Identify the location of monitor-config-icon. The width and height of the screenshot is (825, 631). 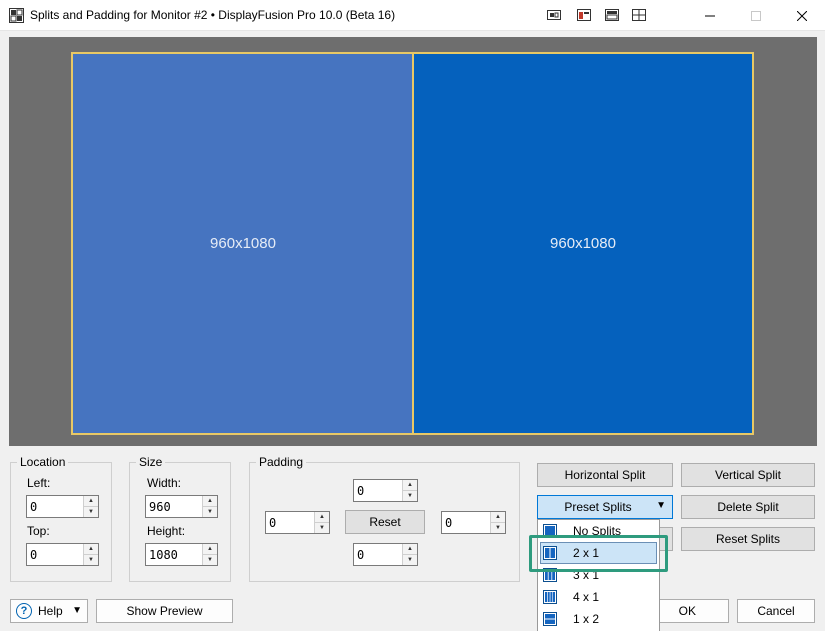
(554, 15).